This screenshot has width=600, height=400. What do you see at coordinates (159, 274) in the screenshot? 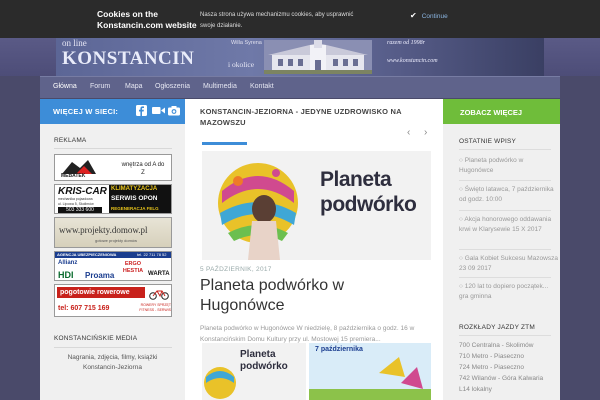
I see `logo-warta: WARTA` at bounding box center [159, 274].